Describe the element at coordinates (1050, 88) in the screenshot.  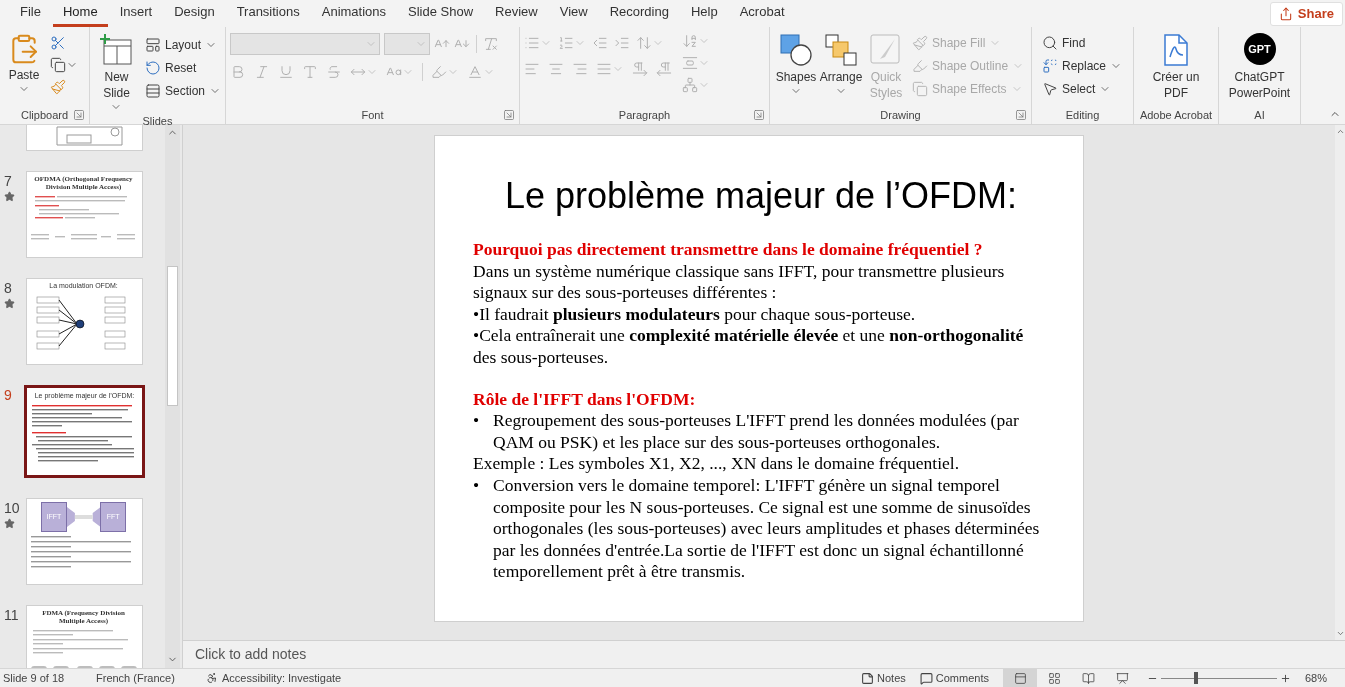
I see `pointer-icon` at that location.